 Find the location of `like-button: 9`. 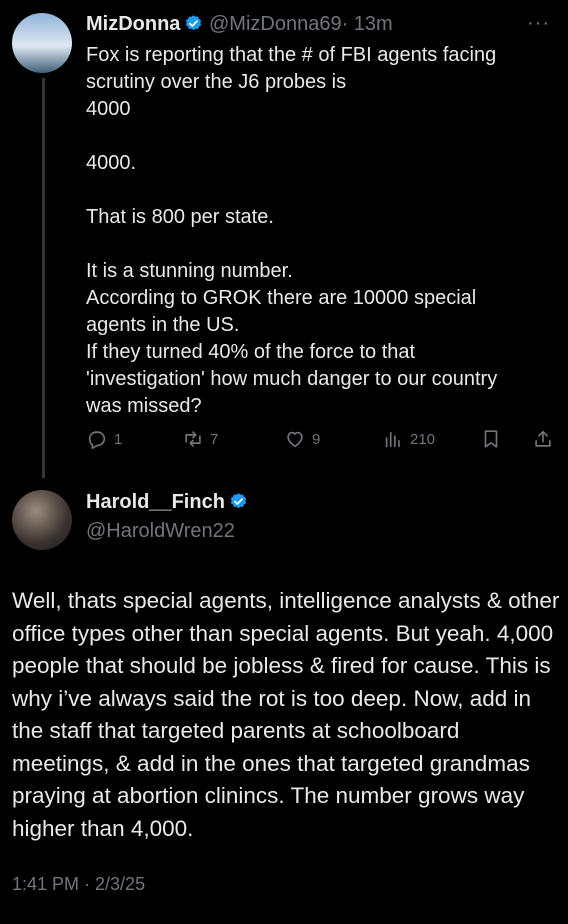

like-button: 9 is located at coordinates (302, 439).